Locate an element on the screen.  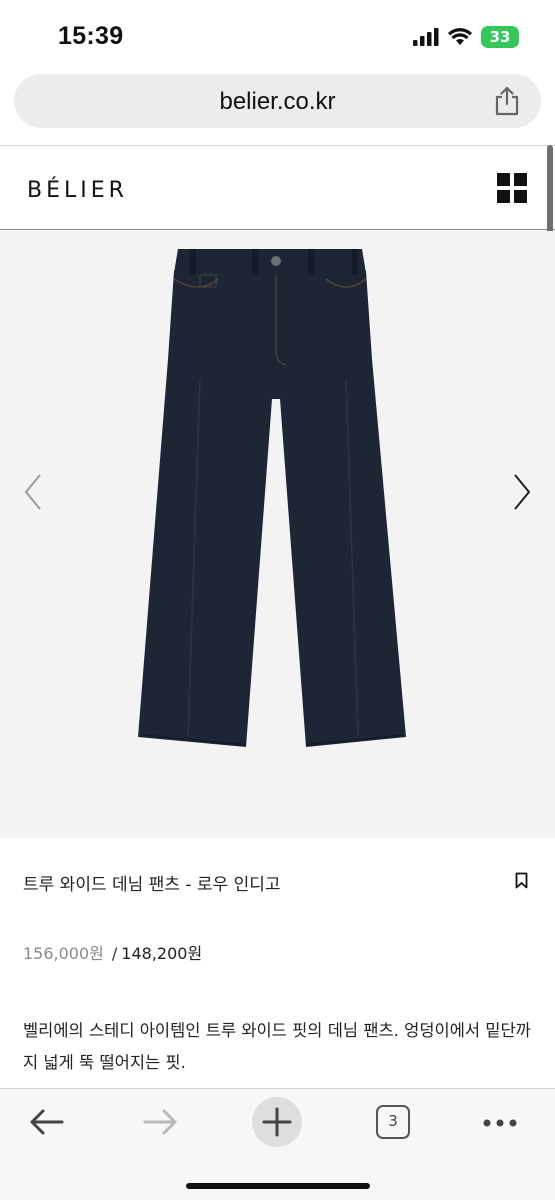
grid-menu-icon is located at coordinates (512, 188).